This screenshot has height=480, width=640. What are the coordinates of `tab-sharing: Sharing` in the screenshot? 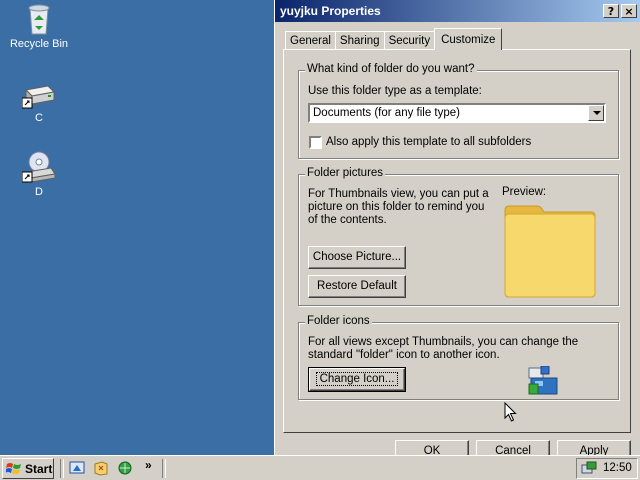 It's located at (359, 40).